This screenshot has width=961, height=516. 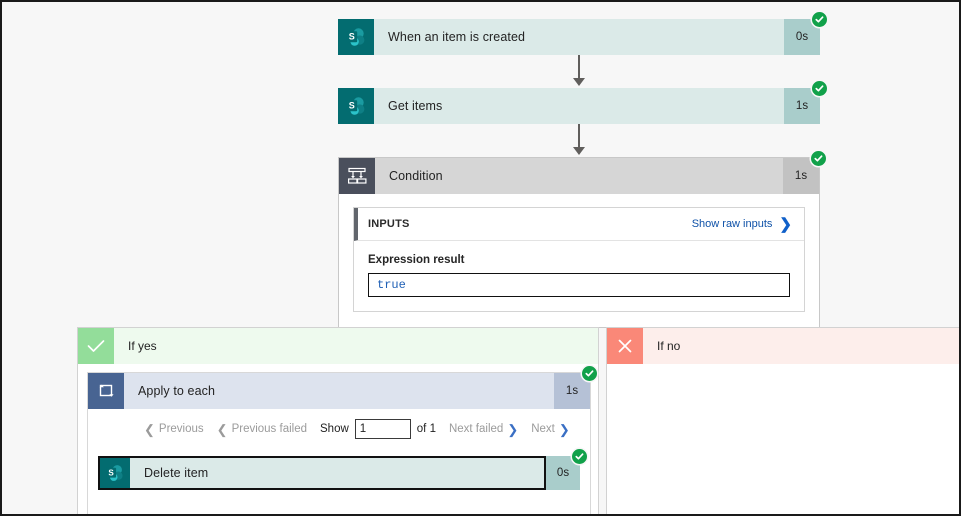 I want to click on check-icon, so click(x=96, y=346).